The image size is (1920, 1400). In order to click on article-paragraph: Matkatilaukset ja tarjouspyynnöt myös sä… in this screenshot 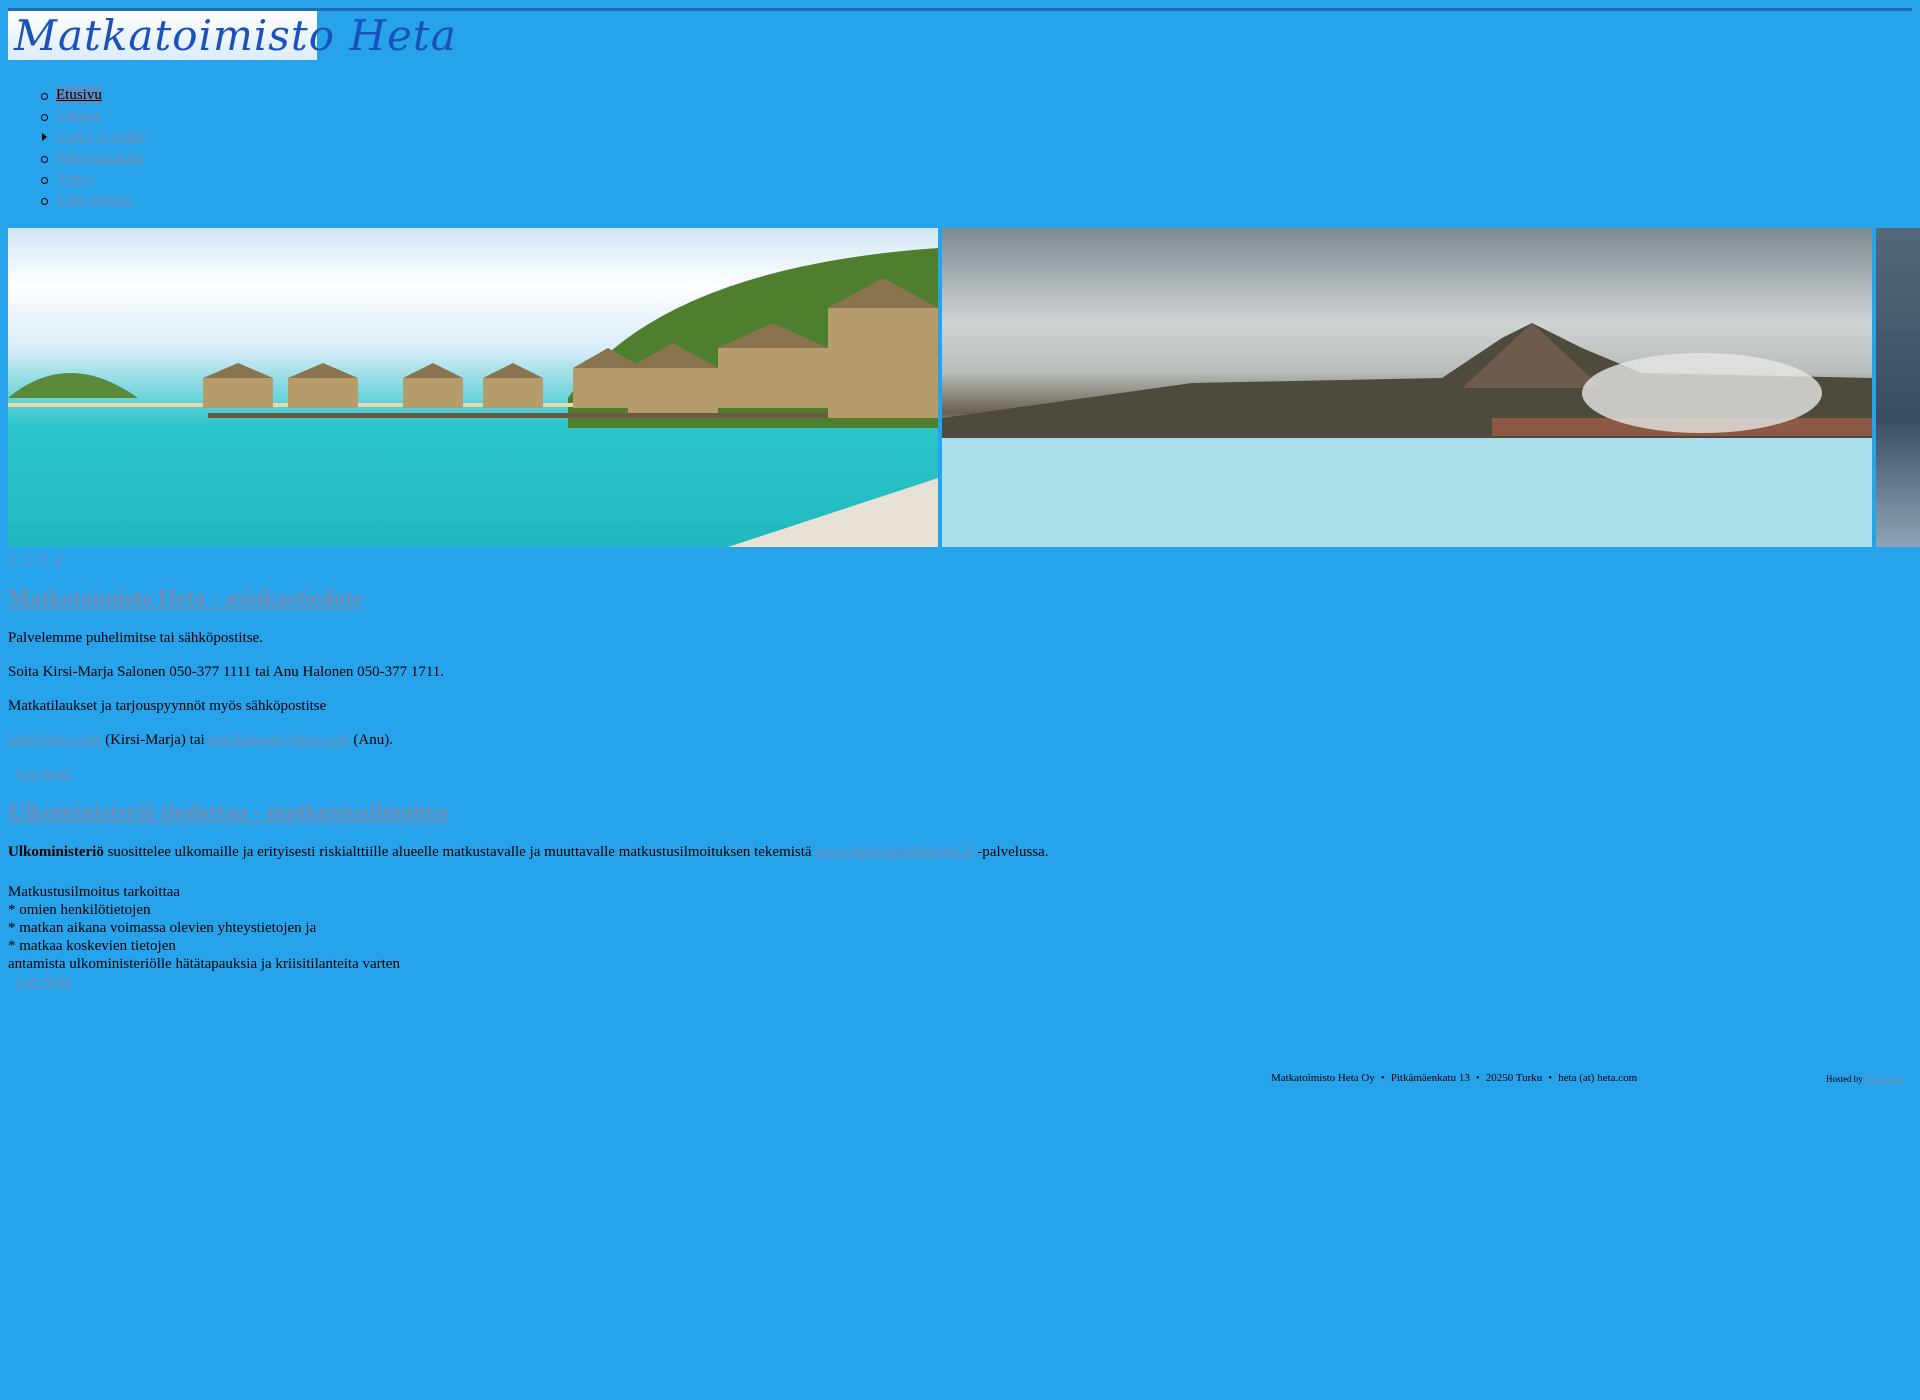, I will do `click(167, 706)`.